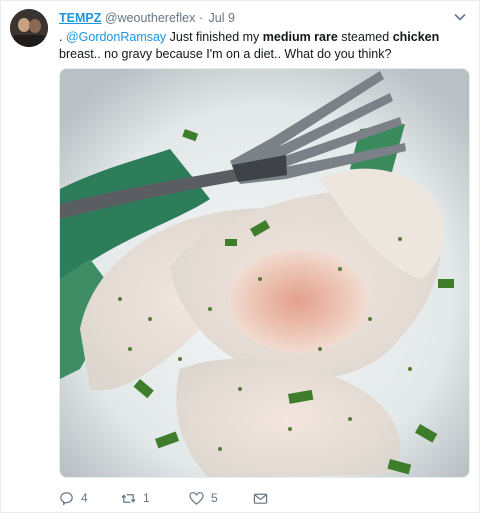  Describe the element at coordinates (365, 37) in the screenshot. I see `tweet-text-part: steamed` at that location.